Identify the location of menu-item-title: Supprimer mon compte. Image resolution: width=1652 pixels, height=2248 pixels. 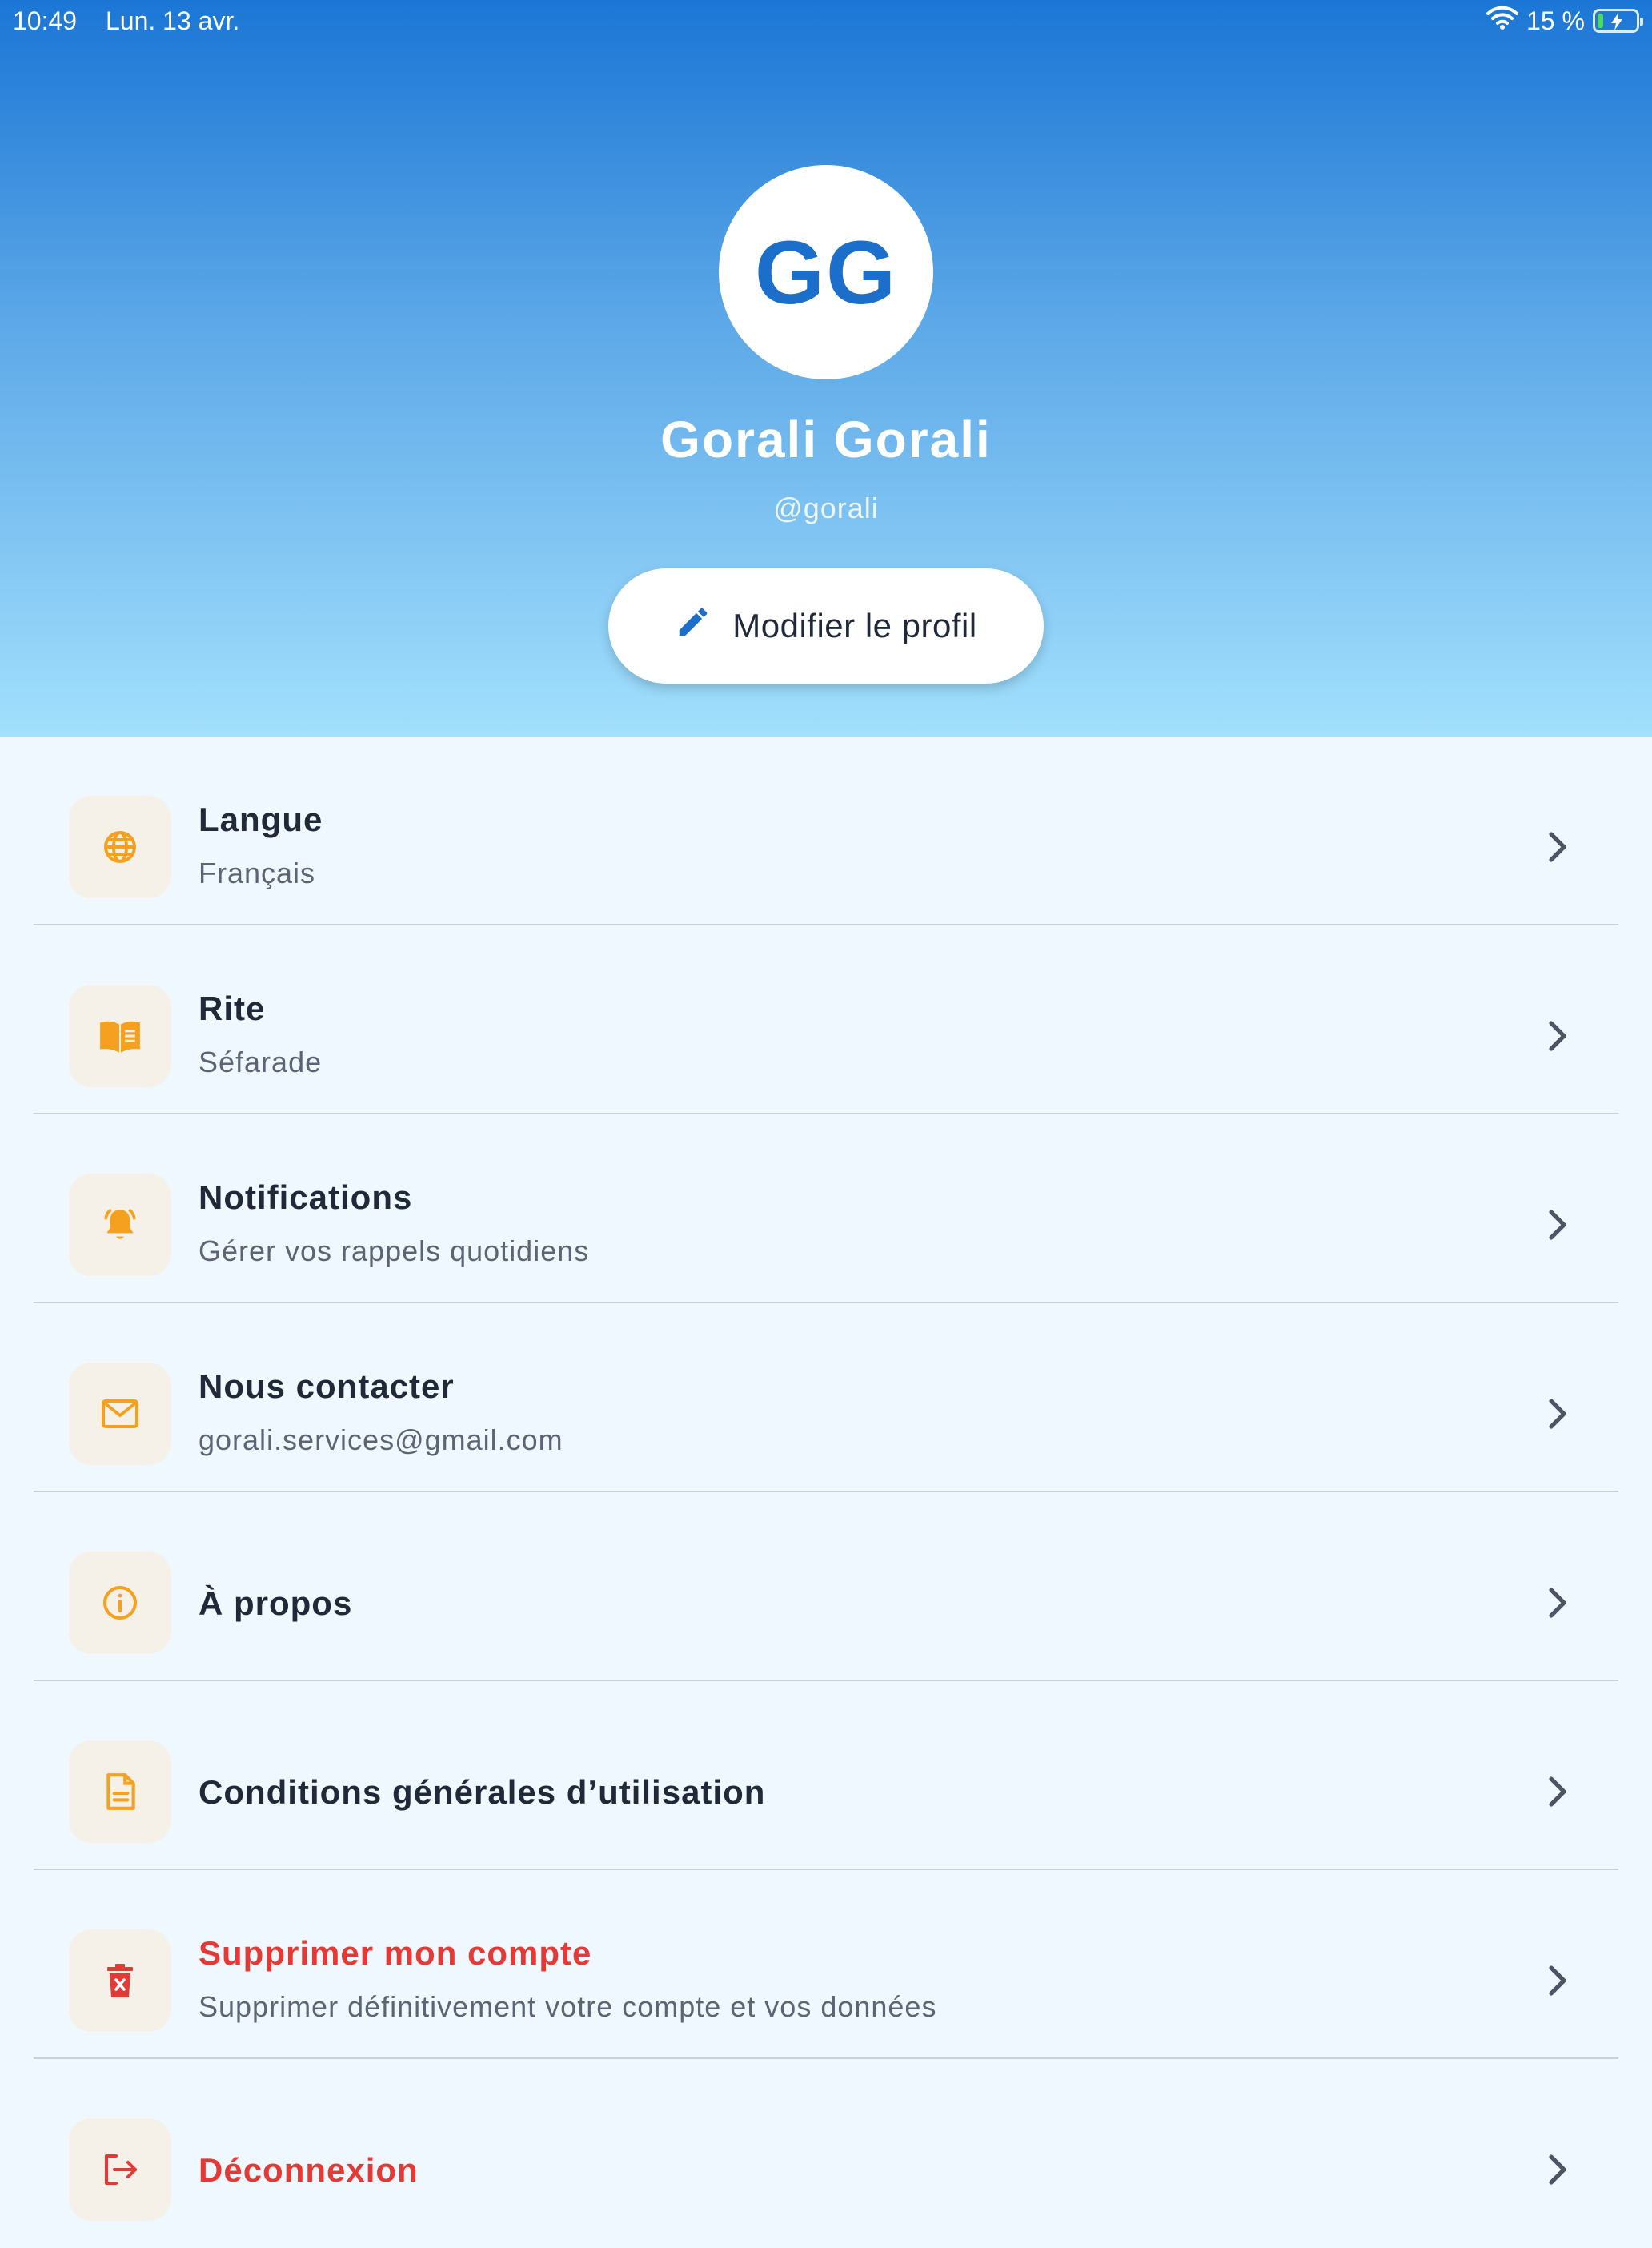
(395, 1953).